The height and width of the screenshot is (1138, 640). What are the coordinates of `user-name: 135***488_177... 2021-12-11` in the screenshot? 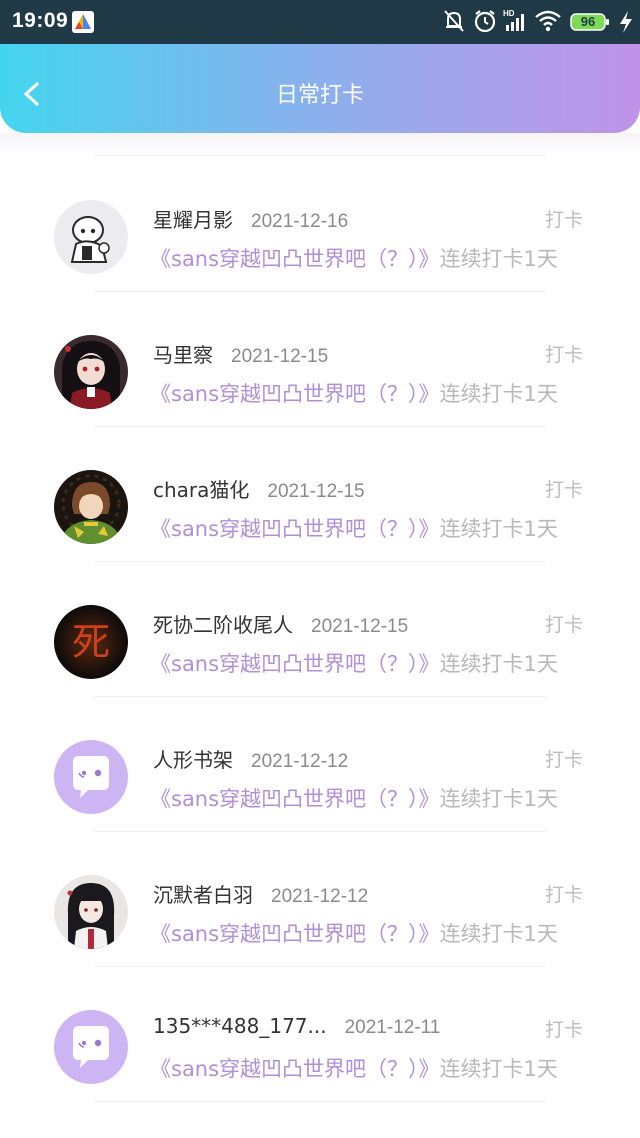 It's located at (296, 1026).